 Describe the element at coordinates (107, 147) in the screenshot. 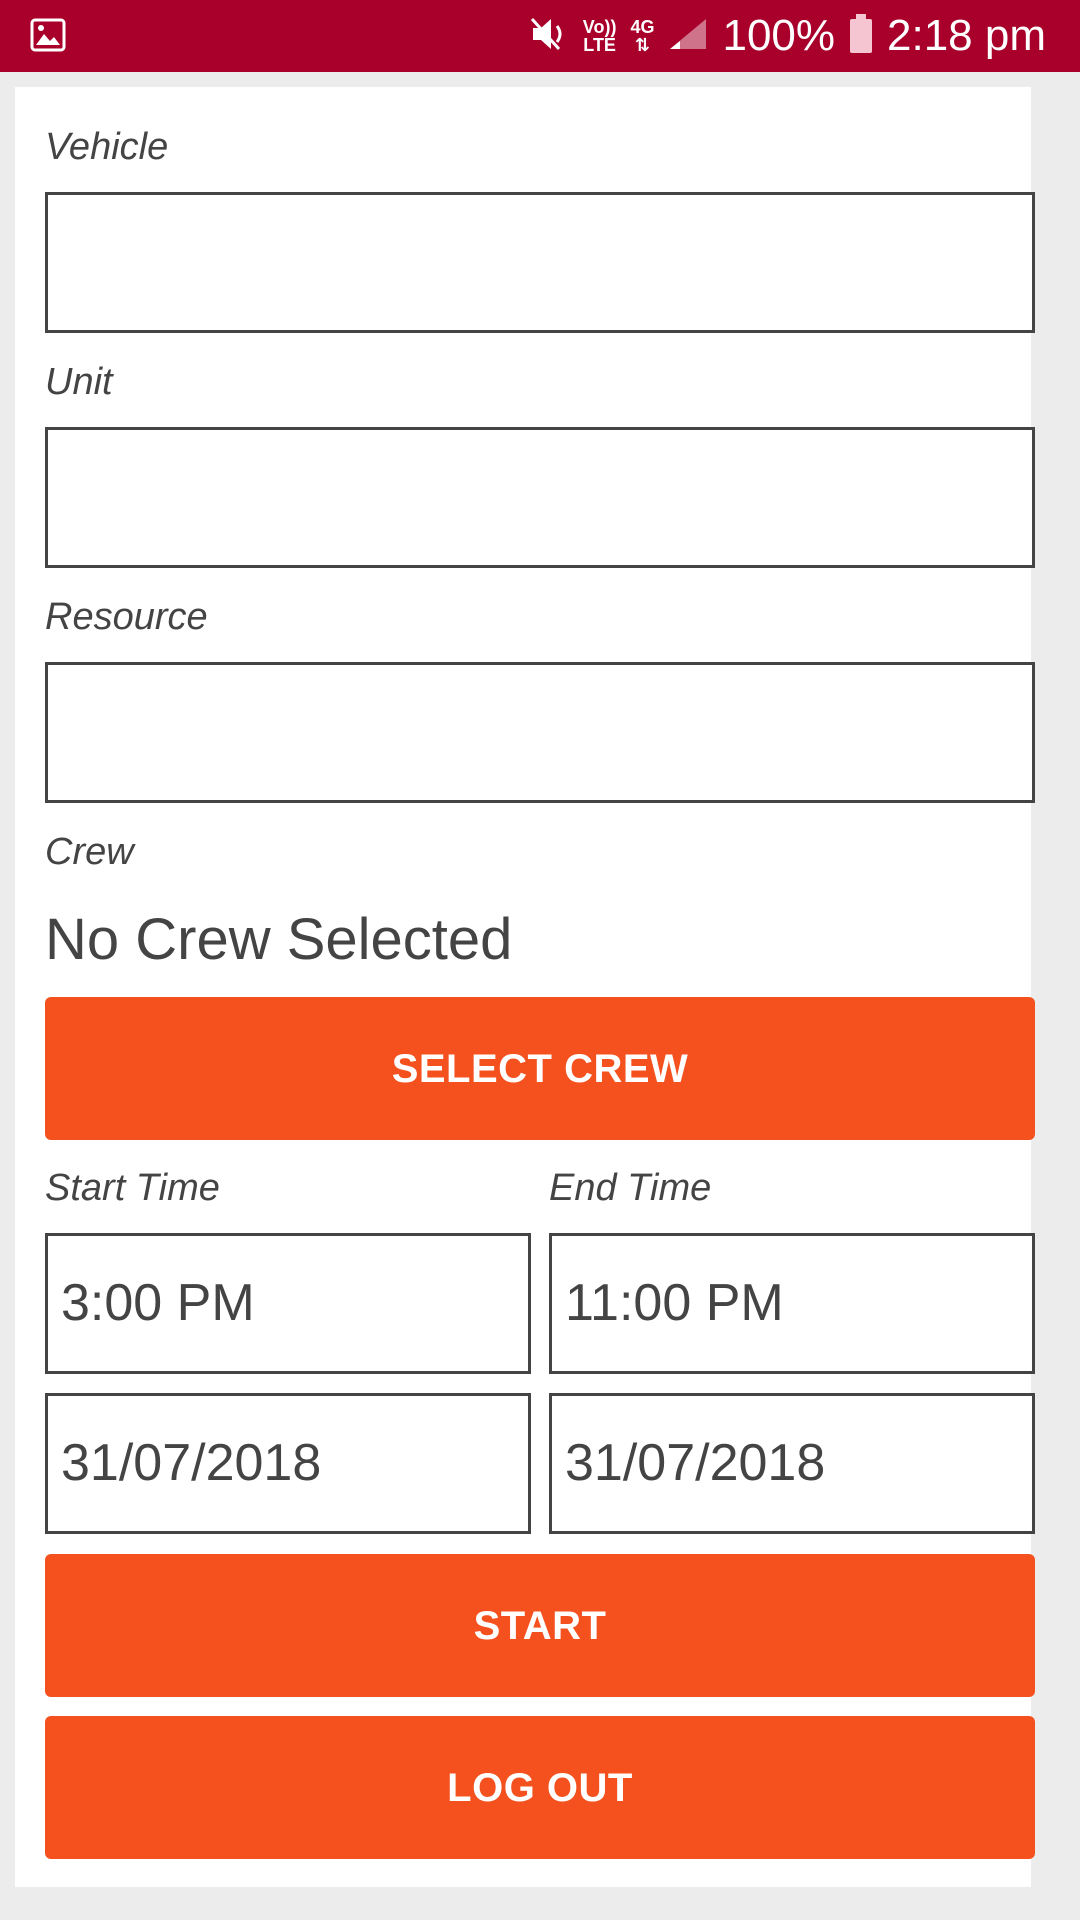

I see `vehicle-label: Vehicle` at that location.